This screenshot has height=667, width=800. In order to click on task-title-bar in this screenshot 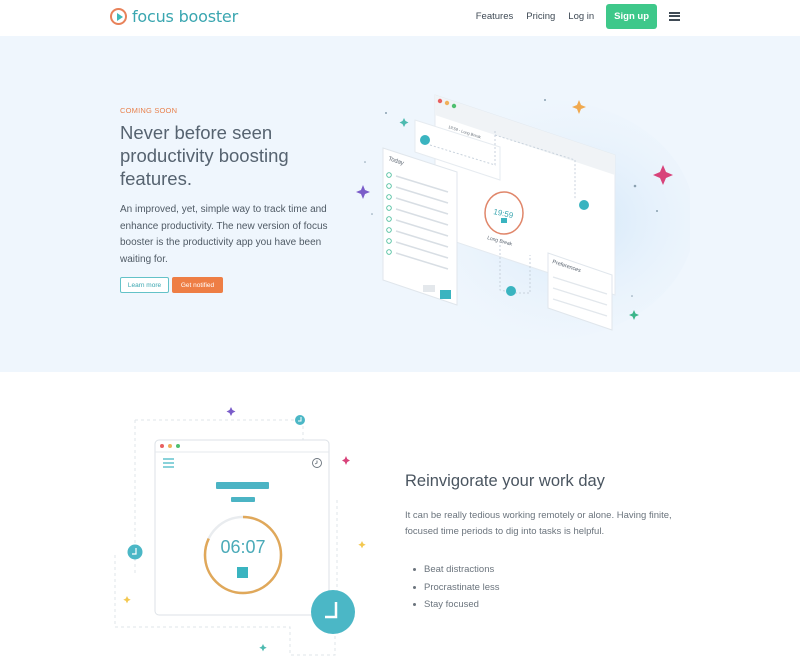, I will do `click(242, 485)`.